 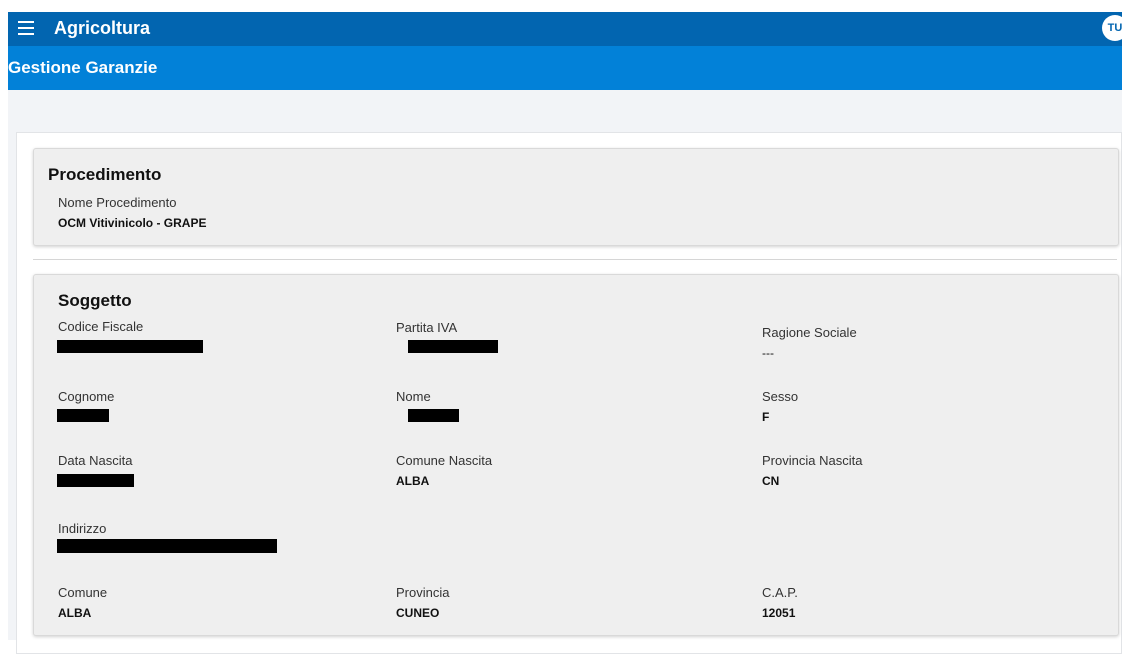 I want to click on provincia-value: CUNEO, so click(x=418, y=613).